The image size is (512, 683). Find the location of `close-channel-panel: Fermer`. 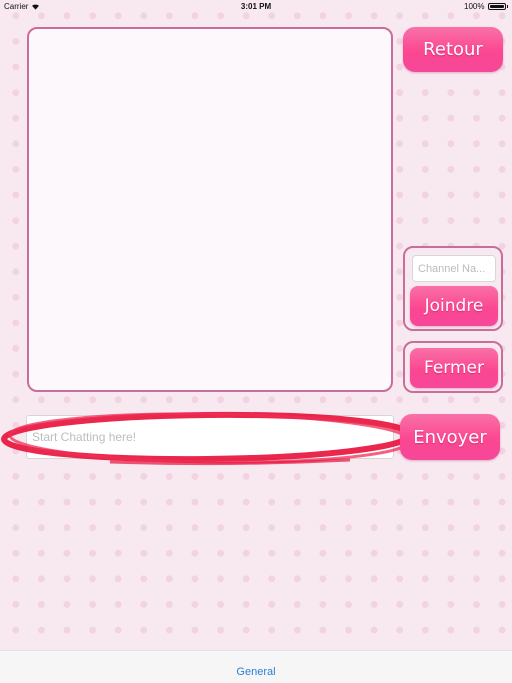

close-channel-panel: Fermer is located at coordinates (453, 367).